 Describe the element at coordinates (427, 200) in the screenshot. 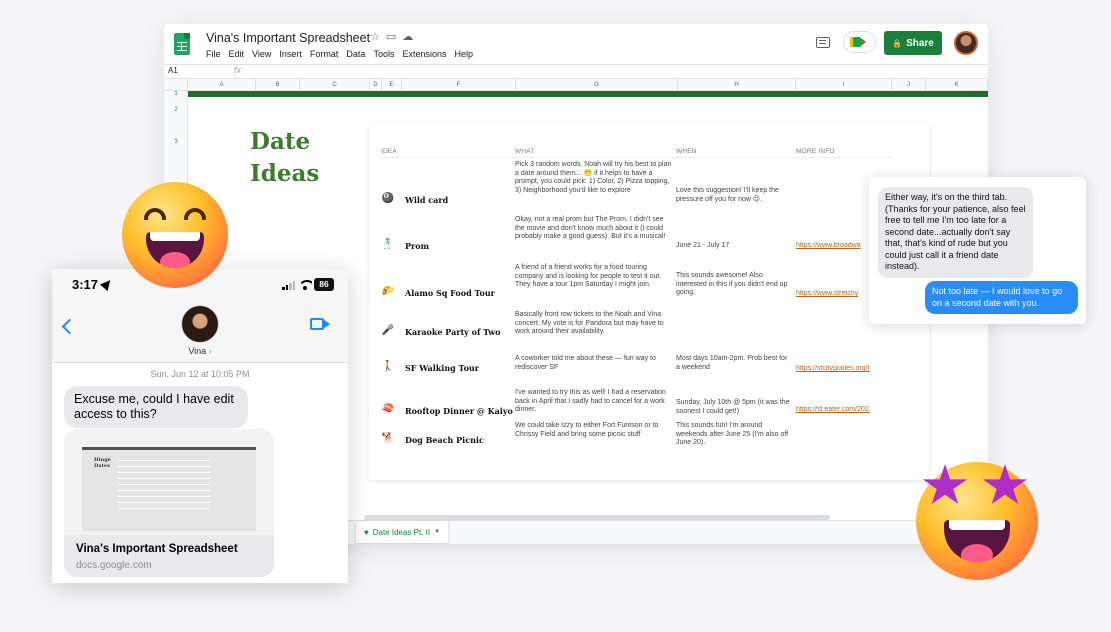

I see `idea-name: Wild card` at that location.